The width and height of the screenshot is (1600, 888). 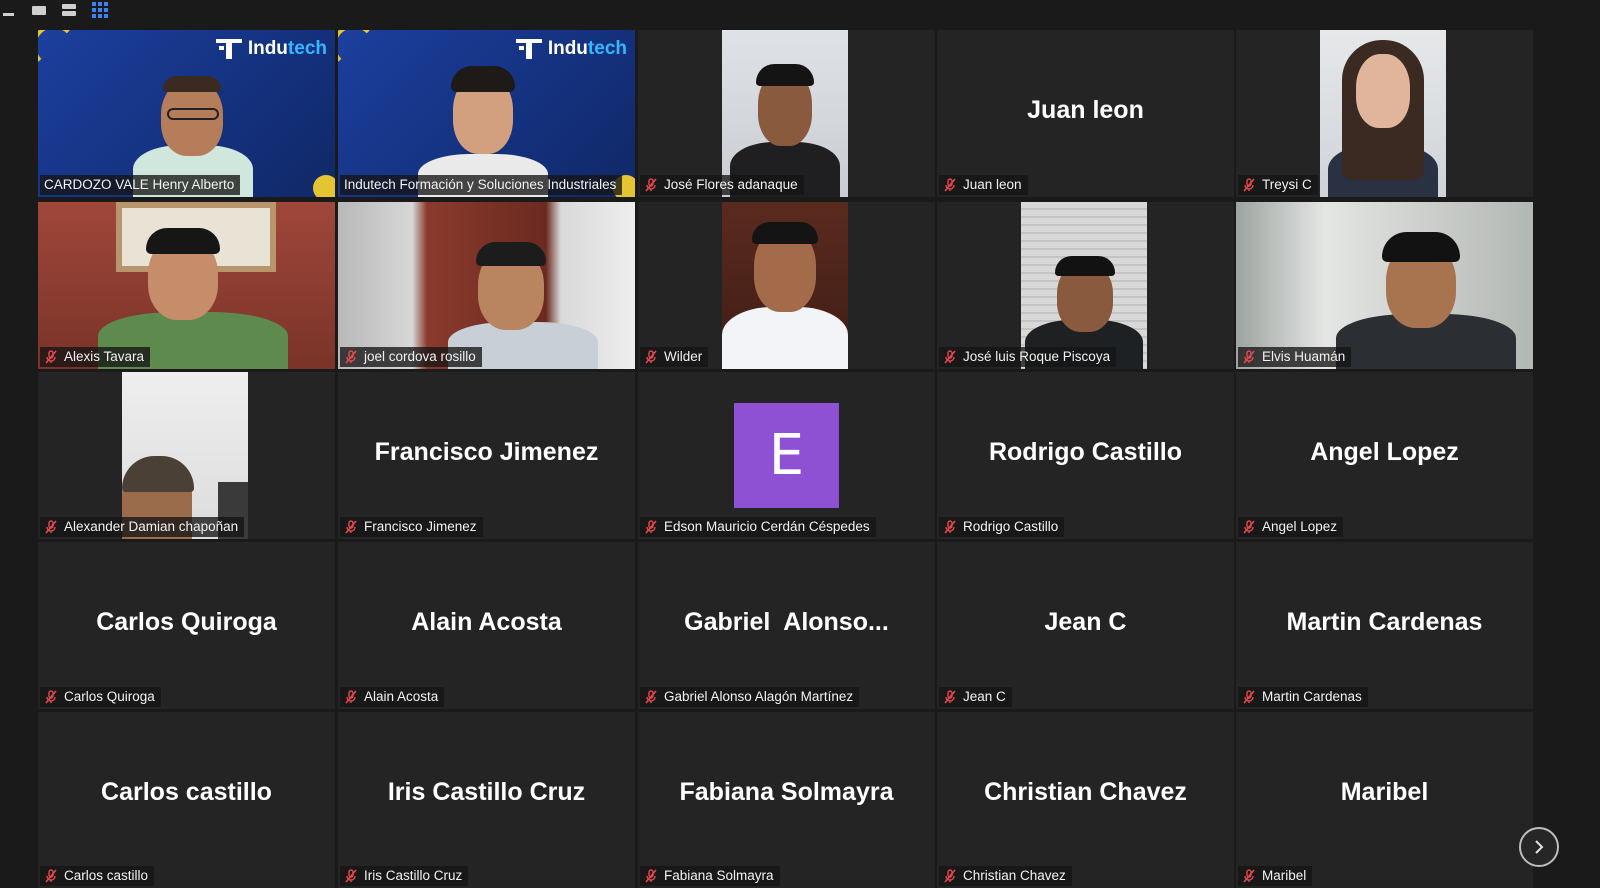 I want to click on participant-name: Edson Mauricio Cerdán Céspedes, so click(x=767, y=526).